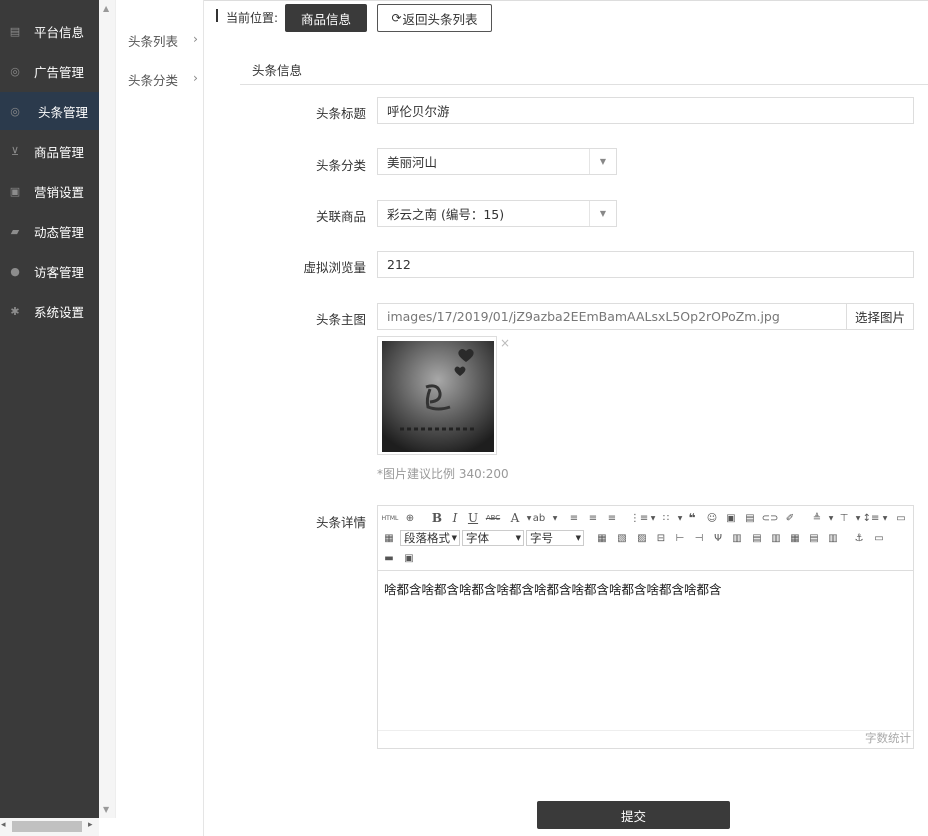  Describe the element at coordinates (15, 191) in the screenshot. I see `gift-icon: ▣` at that location.